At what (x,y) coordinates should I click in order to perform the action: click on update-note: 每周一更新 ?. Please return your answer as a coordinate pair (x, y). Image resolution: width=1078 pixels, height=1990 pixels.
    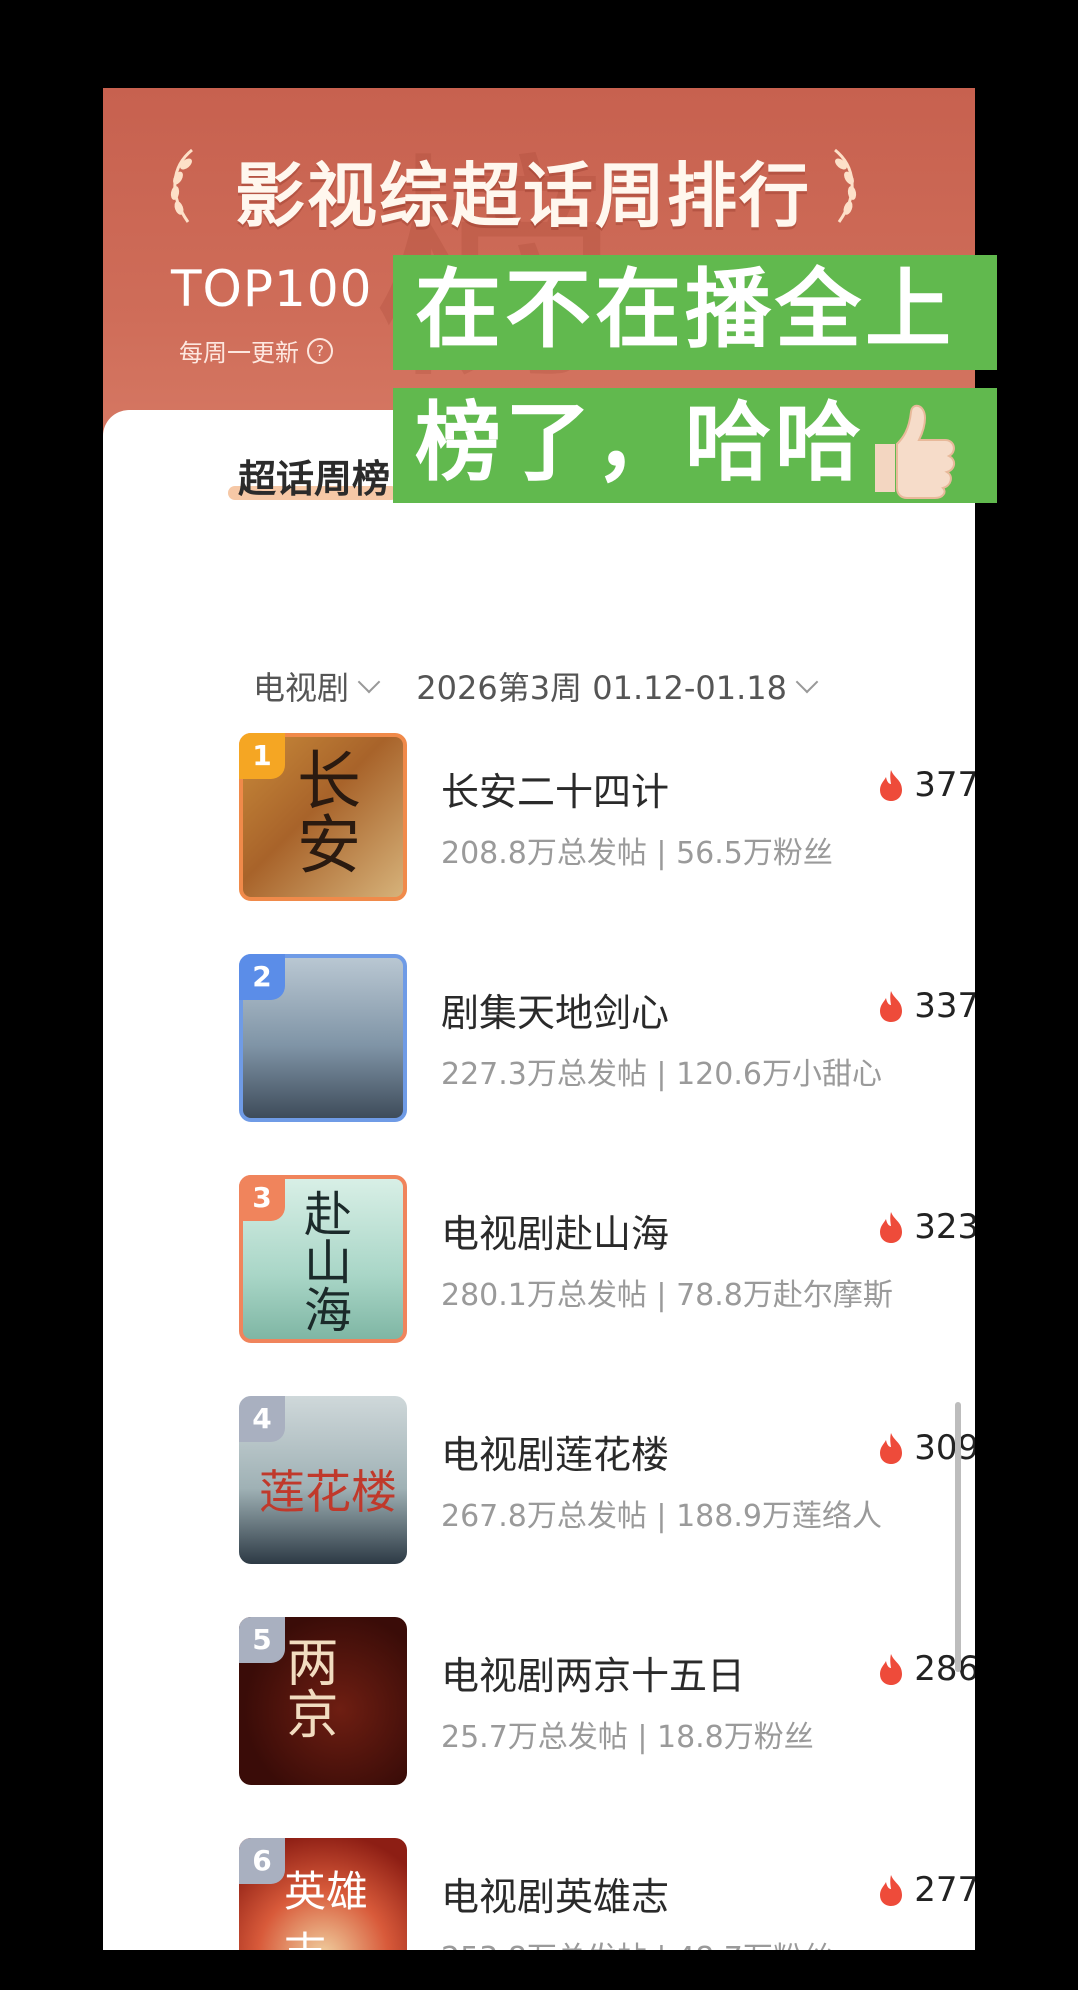
    Looking at the image, I should click on (256, 350).